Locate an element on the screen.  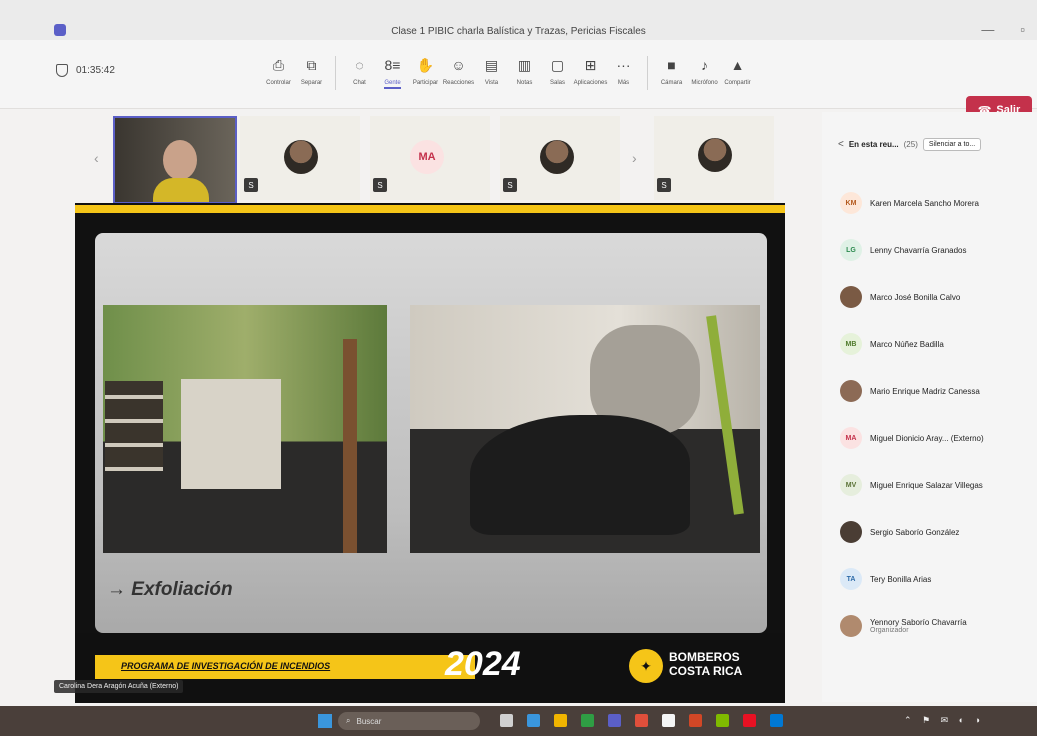
toolbar-users-button: 8≡ Gente is located at coordinates (392, 72).